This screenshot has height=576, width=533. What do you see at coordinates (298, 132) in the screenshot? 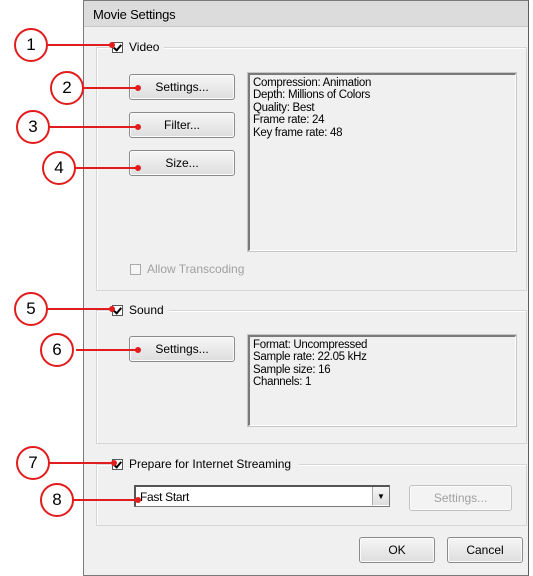
I see `video-info-line: Key frame rate: 48` at bounding box center [298, 132].